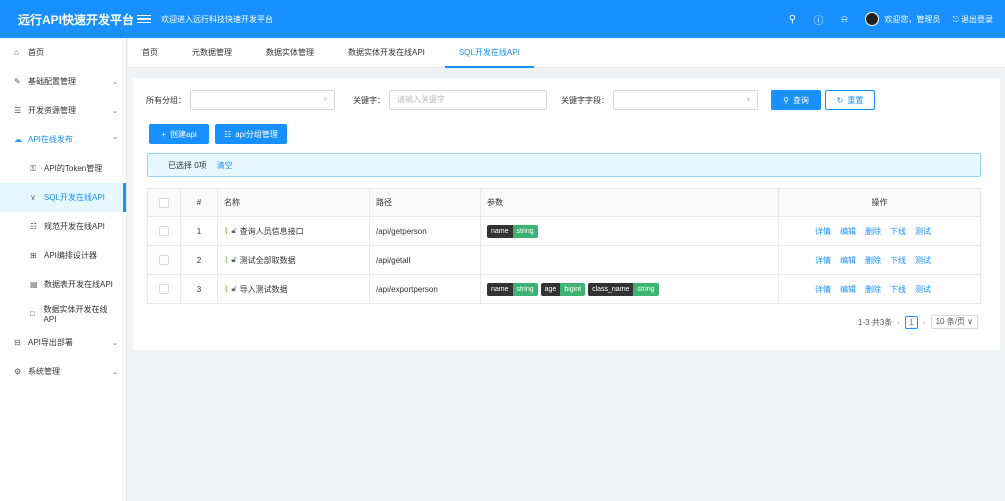 Image resolution: width=1005 pixels, height=501 pixels. What do you see at coordinates (34, 226) in the screenshot?
I see `doc-icon: ☷` at bounding box center [34, 226].